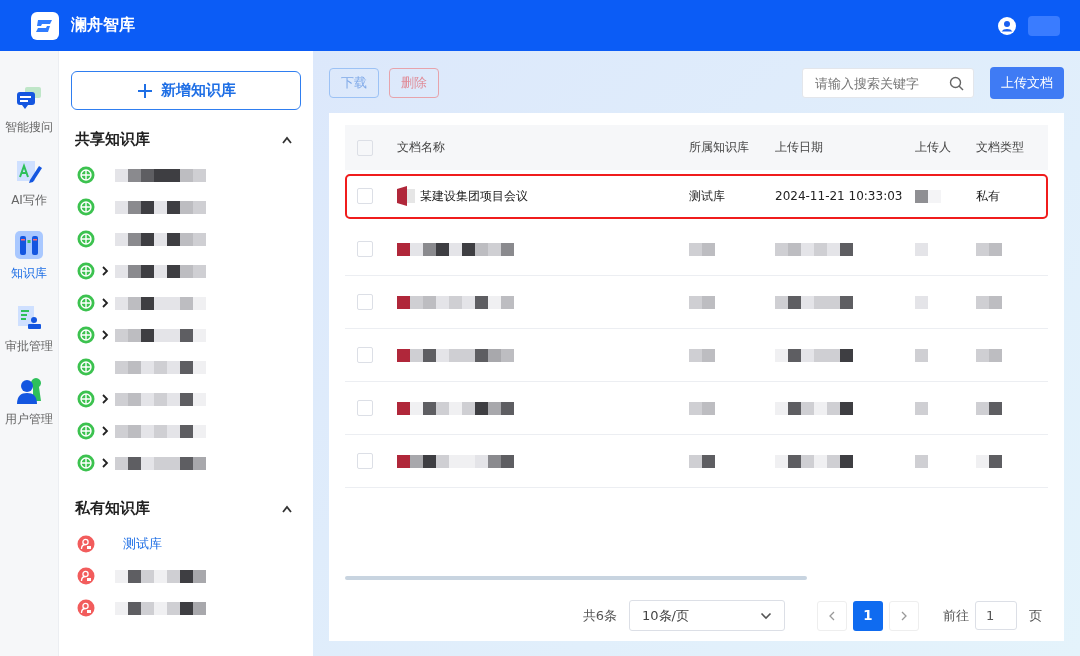  What do you see at coordinates (29, 391) in the screenshot?
I see `users-icon` at bounding box center [29, 391].